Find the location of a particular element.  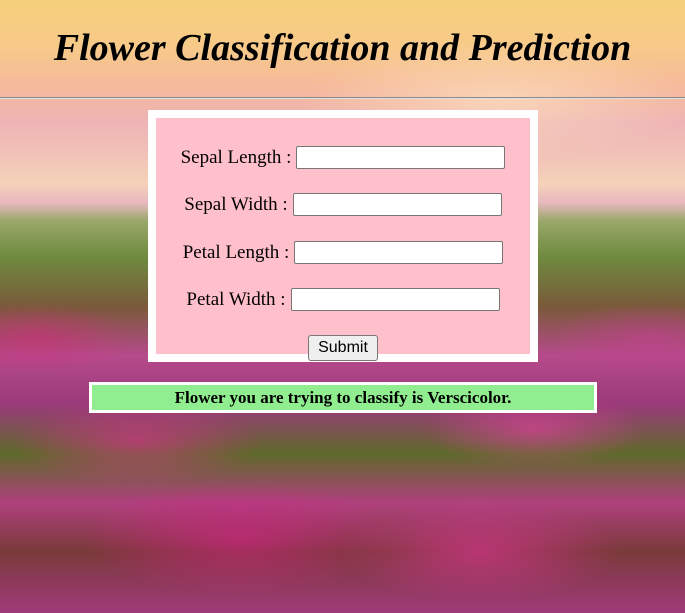

header-divider is located at coordinates (342, 98).